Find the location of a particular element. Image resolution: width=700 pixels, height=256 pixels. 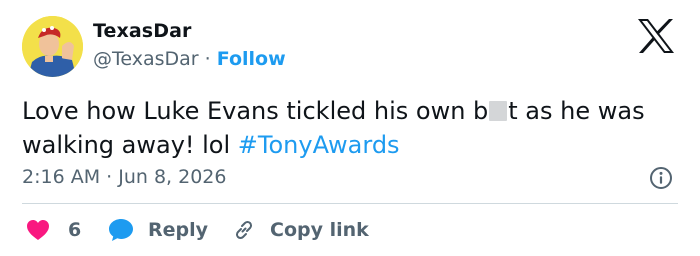

post-date: Jun 8, 2026 is located at coordinates (172, 177).